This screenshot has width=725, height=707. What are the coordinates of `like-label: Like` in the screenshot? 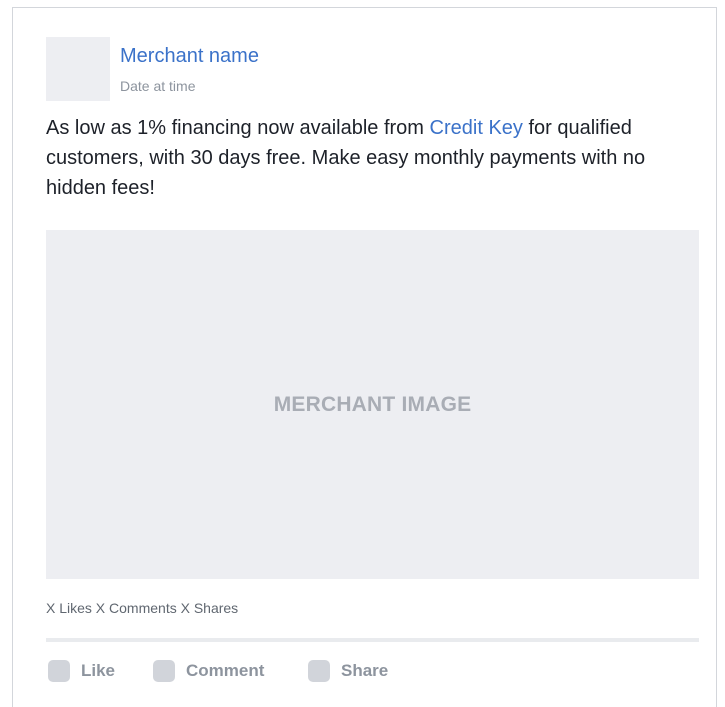 It's located at (98, 670).